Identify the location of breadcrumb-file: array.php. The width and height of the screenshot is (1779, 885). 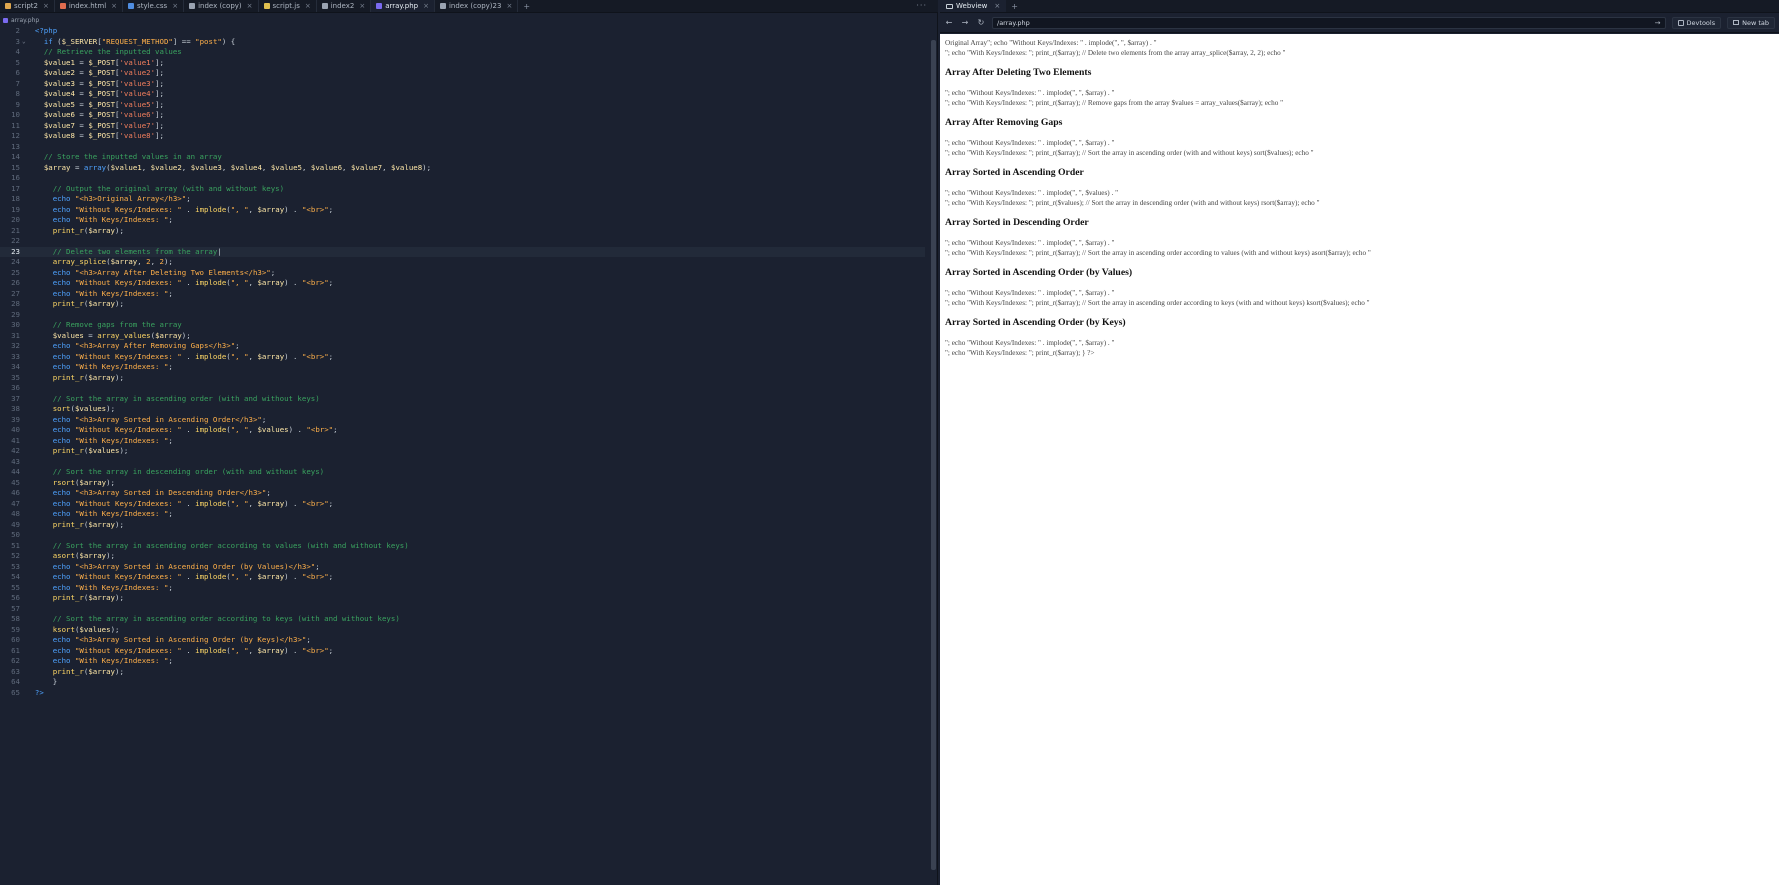
(25, 20).